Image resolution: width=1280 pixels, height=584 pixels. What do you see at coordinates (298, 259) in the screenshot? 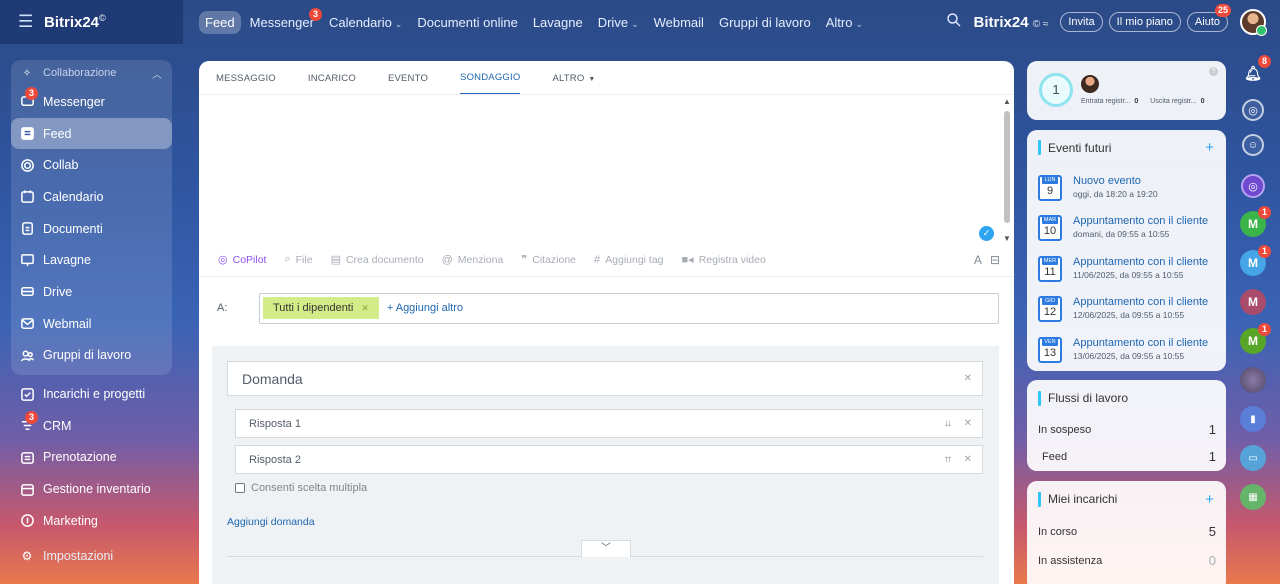
I see `file-button: ⌕ File` at bounding box center [298, 259].